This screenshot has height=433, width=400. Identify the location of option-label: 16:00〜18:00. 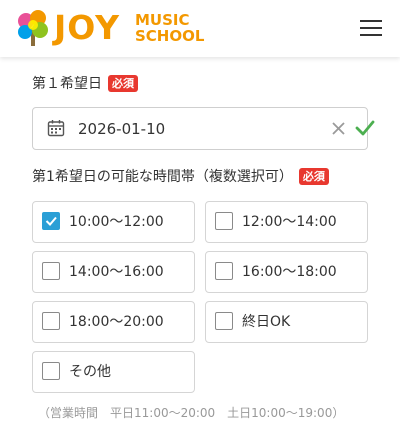
(289, 272).